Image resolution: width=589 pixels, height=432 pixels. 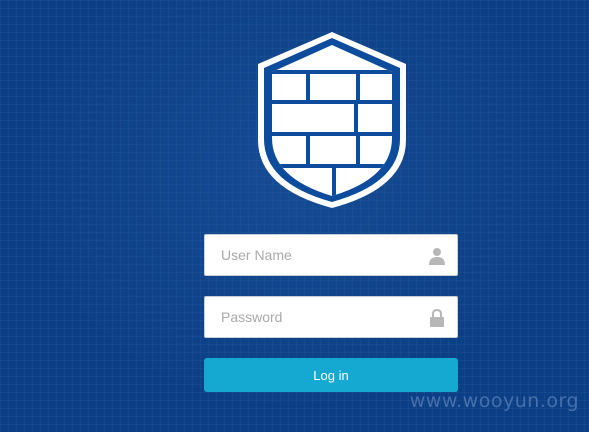 I want to click on watermark: www.wooyun.org, so click(x=494, y=401).